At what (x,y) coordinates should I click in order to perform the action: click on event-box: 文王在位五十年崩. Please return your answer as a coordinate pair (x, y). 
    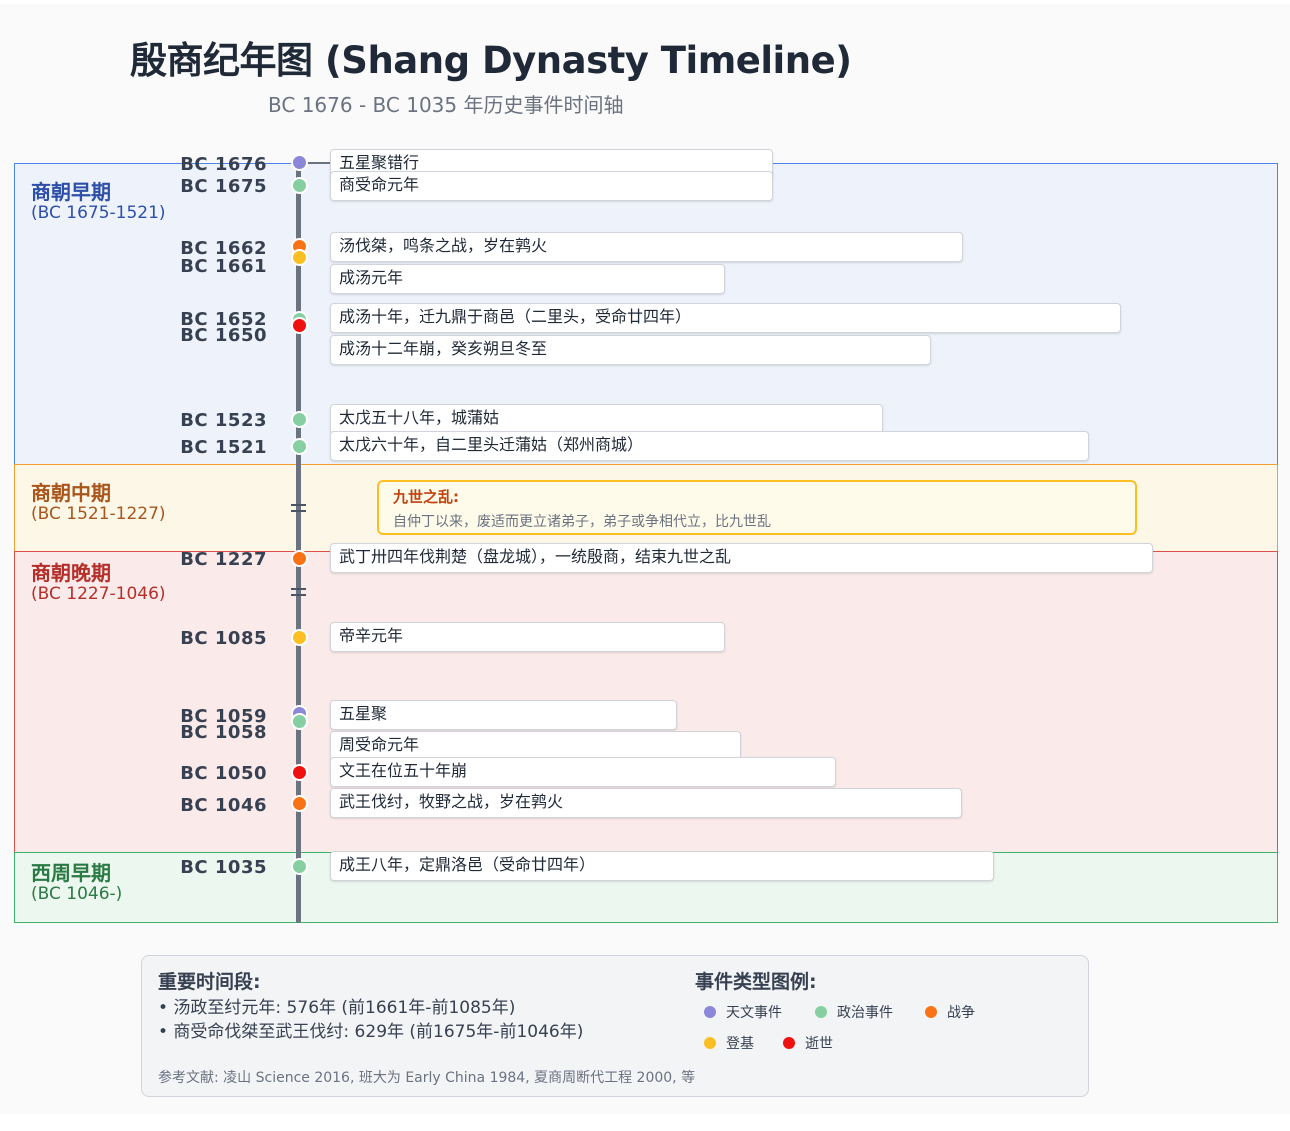
    Looking at the image, I should click on (583, 772).